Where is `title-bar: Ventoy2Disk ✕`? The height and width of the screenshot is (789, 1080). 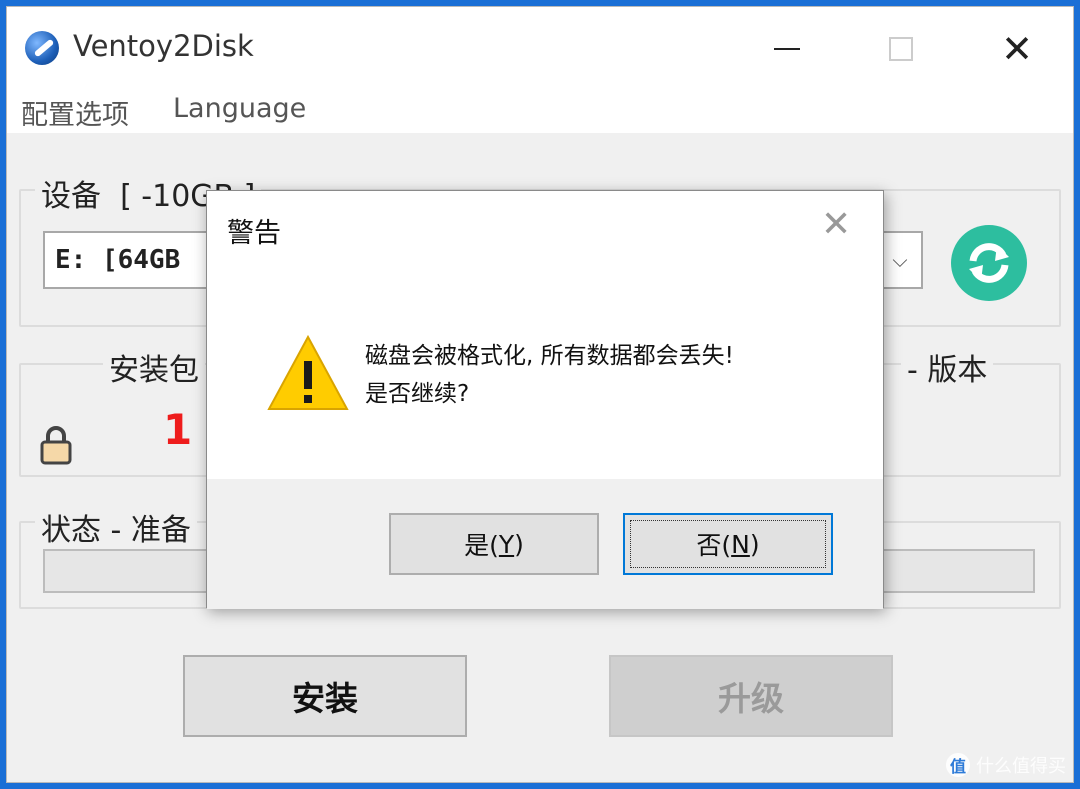 title-bar: Ventoy2Disk ✕ is located at coordinates (540, 47).